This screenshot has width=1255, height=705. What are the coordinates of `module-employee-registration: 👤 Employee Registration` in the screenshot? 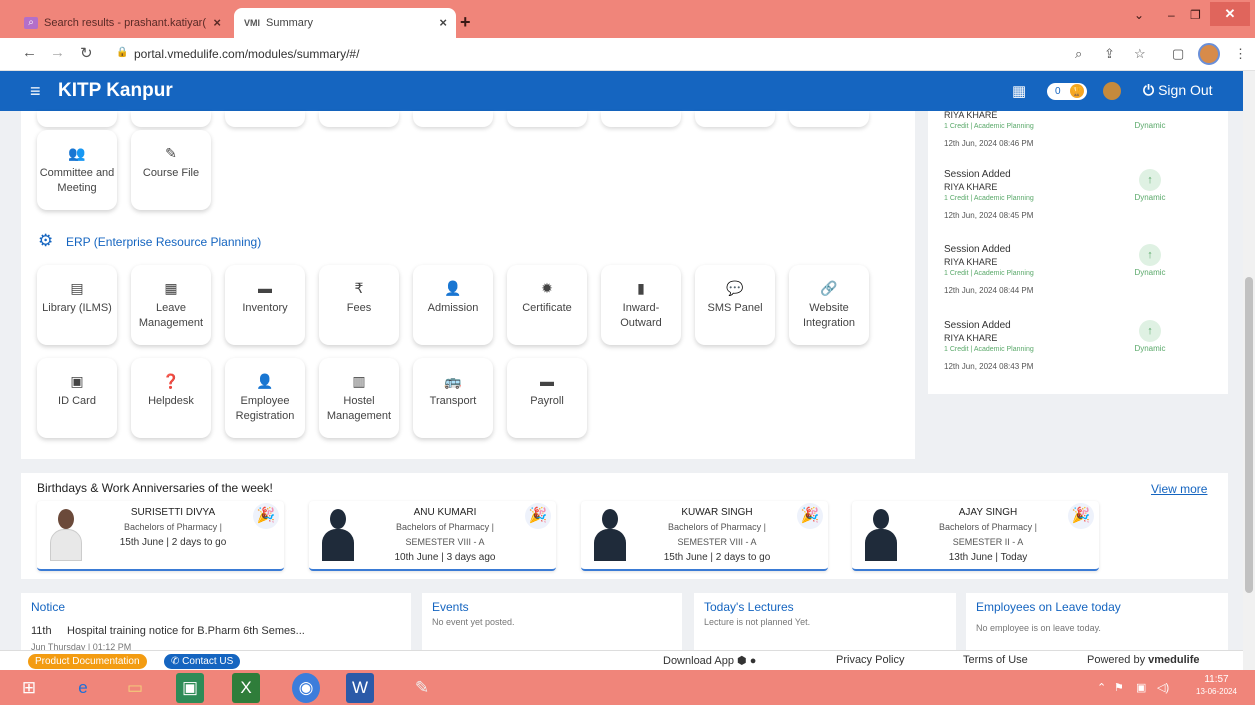 It's located at (265, 398).